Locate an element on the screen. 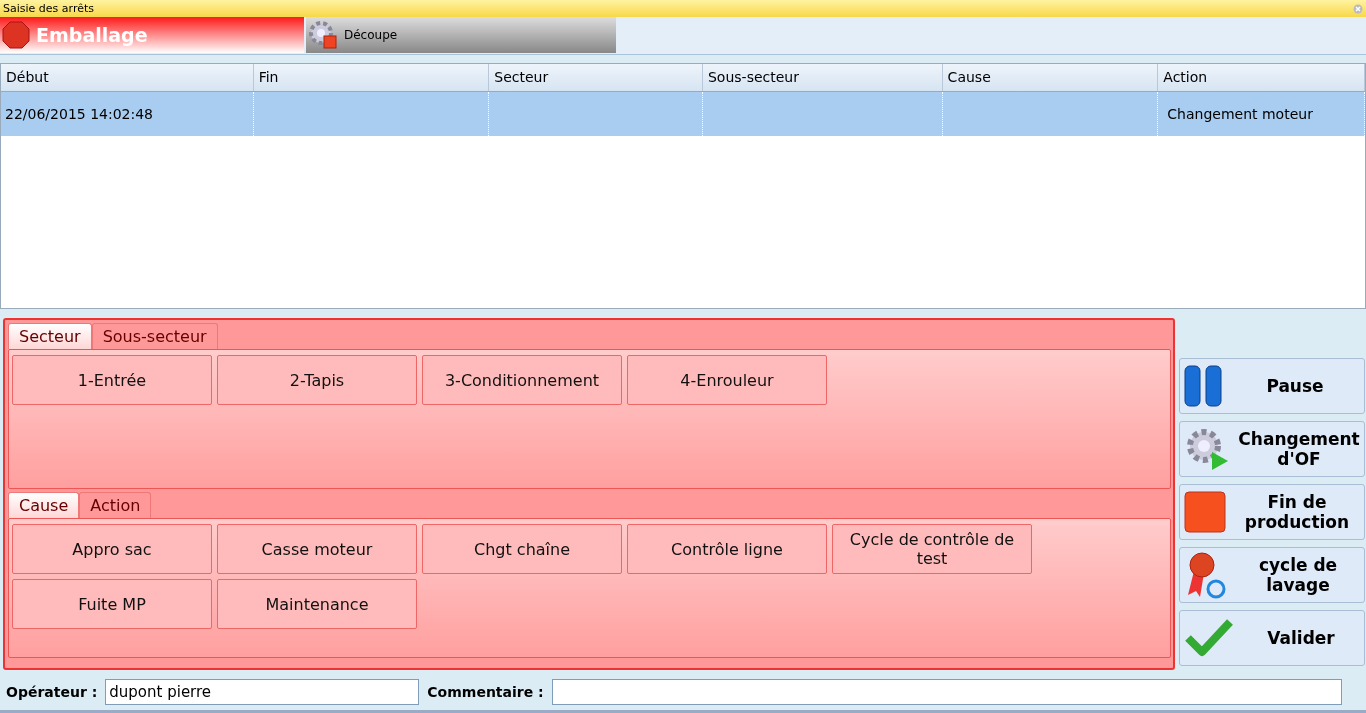 The image size is (1366, 713). column-header: Cause is located at coordinates (1050, 77).